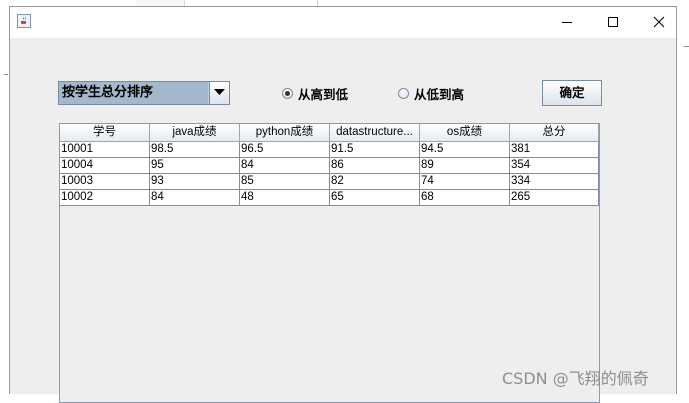 Image resolution: width=689 pixels, height=403 pixels. I want to click on table-row: 10004 95 84 86 89 354, so click(329, 166).